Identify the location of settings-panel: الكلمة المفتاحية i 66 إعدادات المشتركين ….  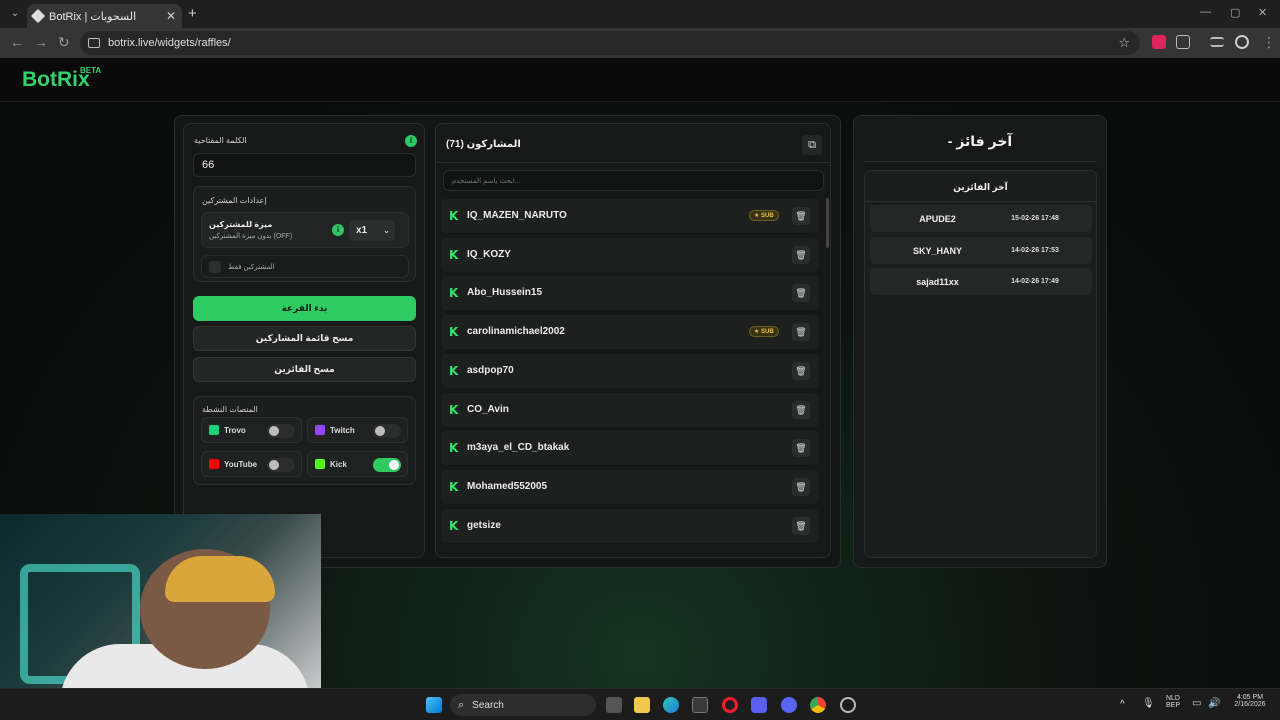
(304, 340).